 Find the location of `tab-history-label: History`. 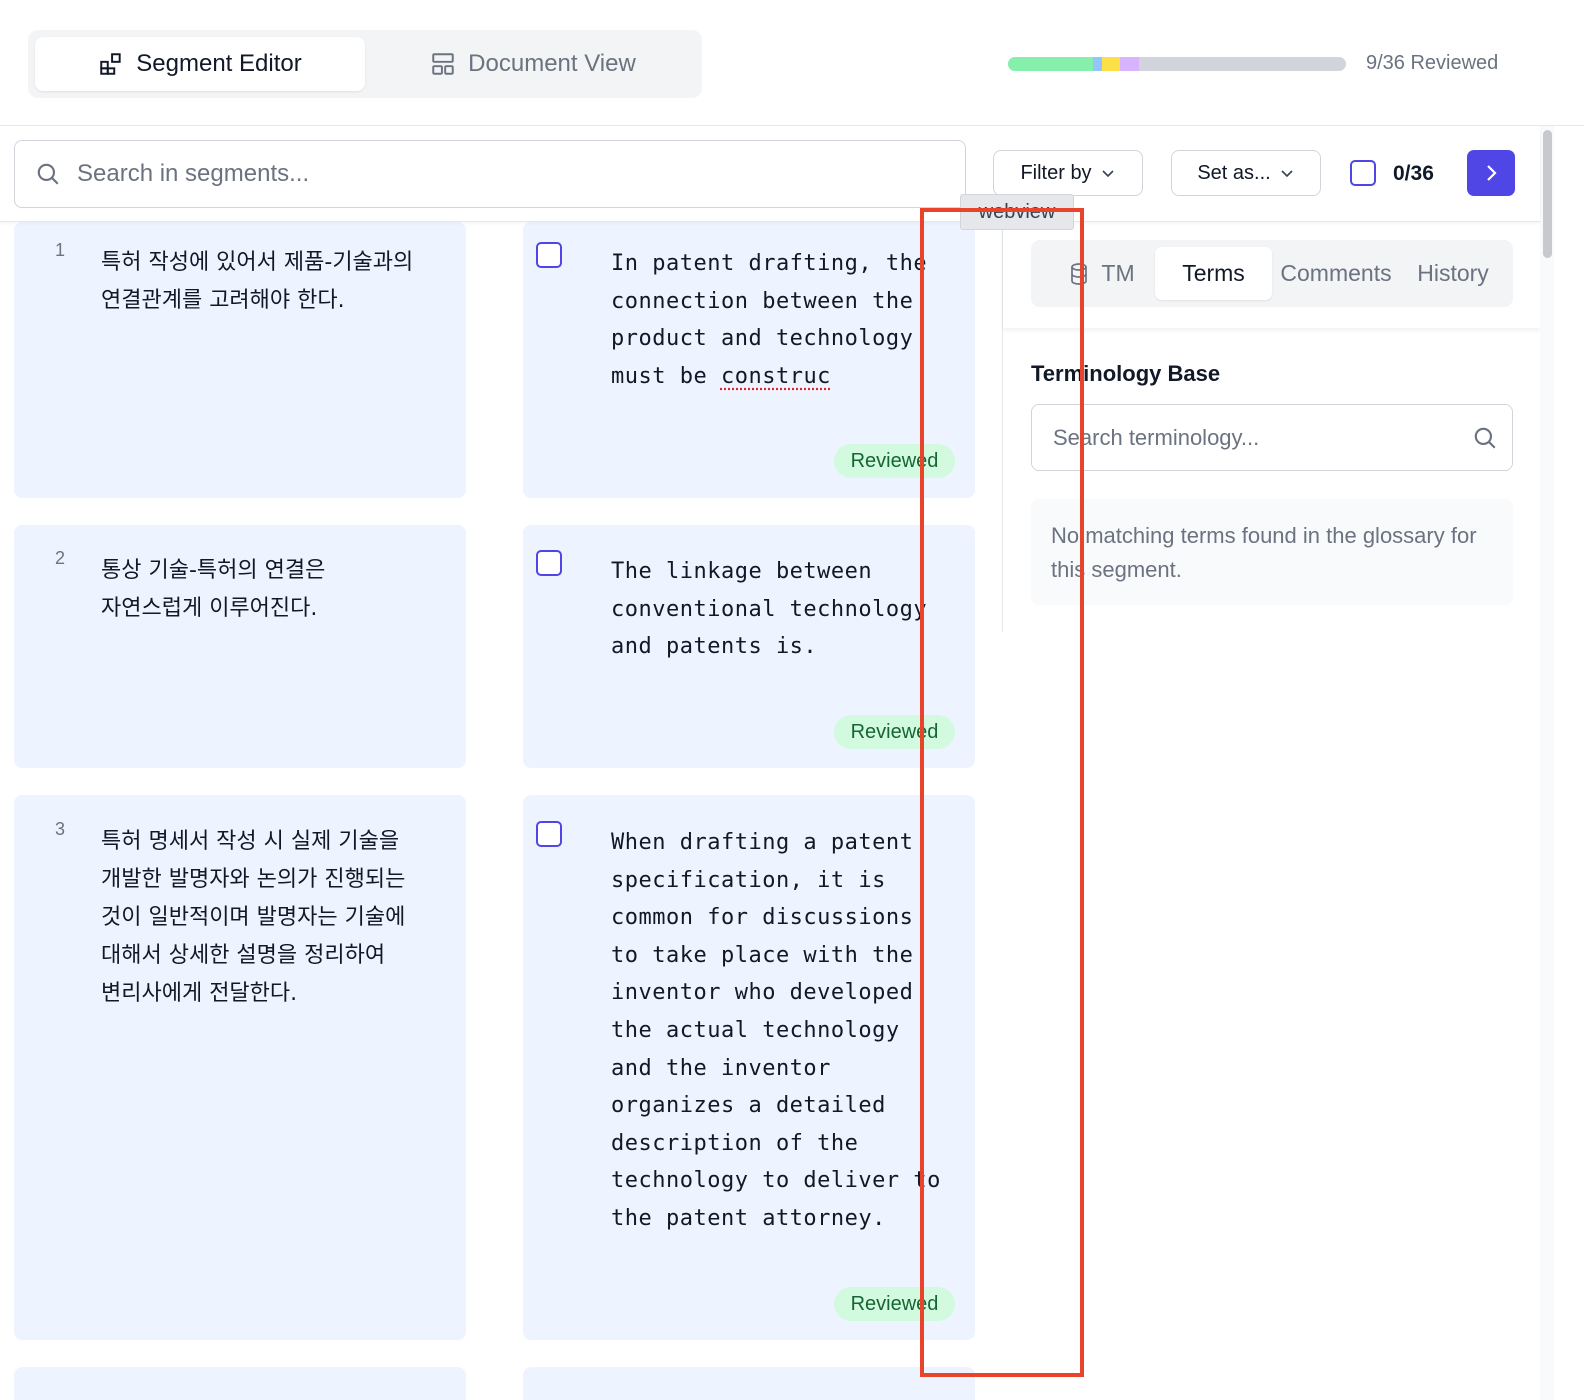

tab-history-label: History is located at coordinates (1453, 273).